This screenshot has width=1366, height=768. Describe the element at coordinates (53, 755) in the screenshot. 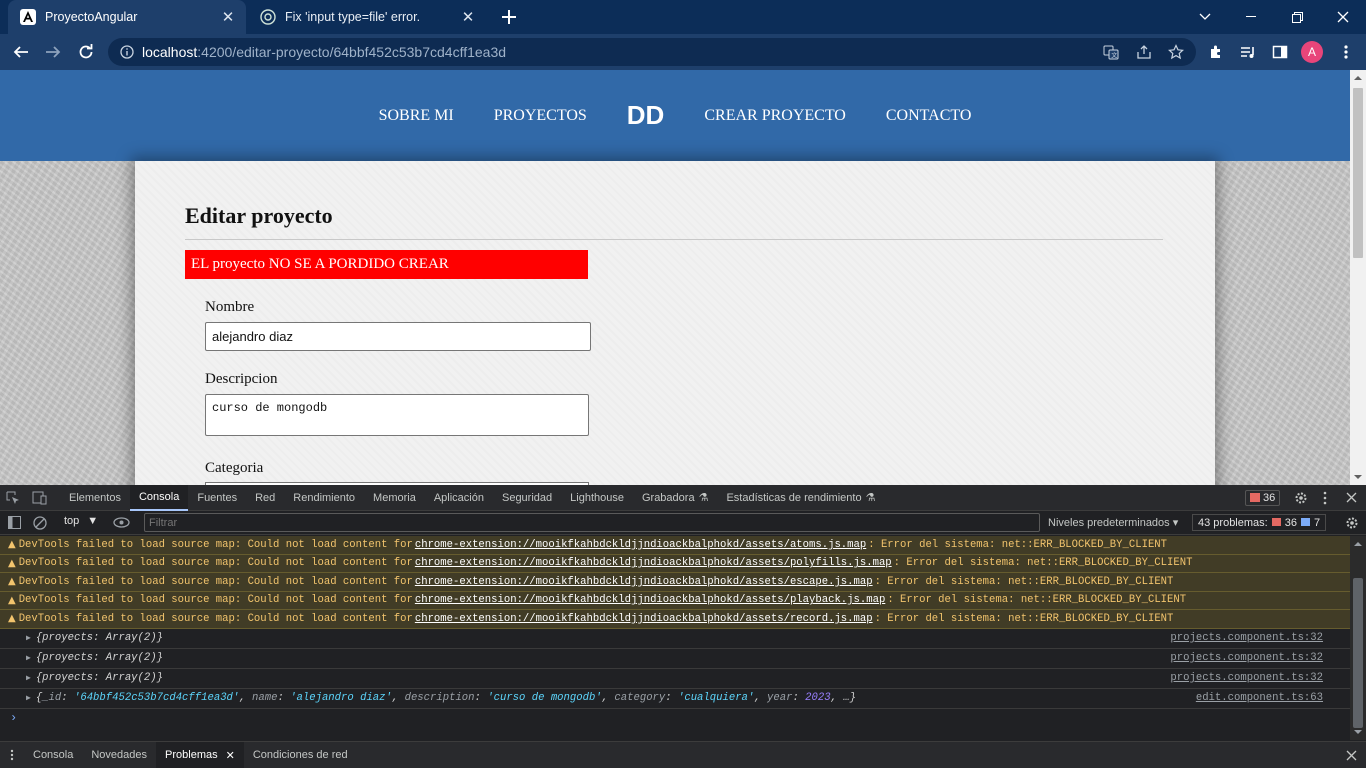

I see `drawer-tab-consola: Consola` at that location.